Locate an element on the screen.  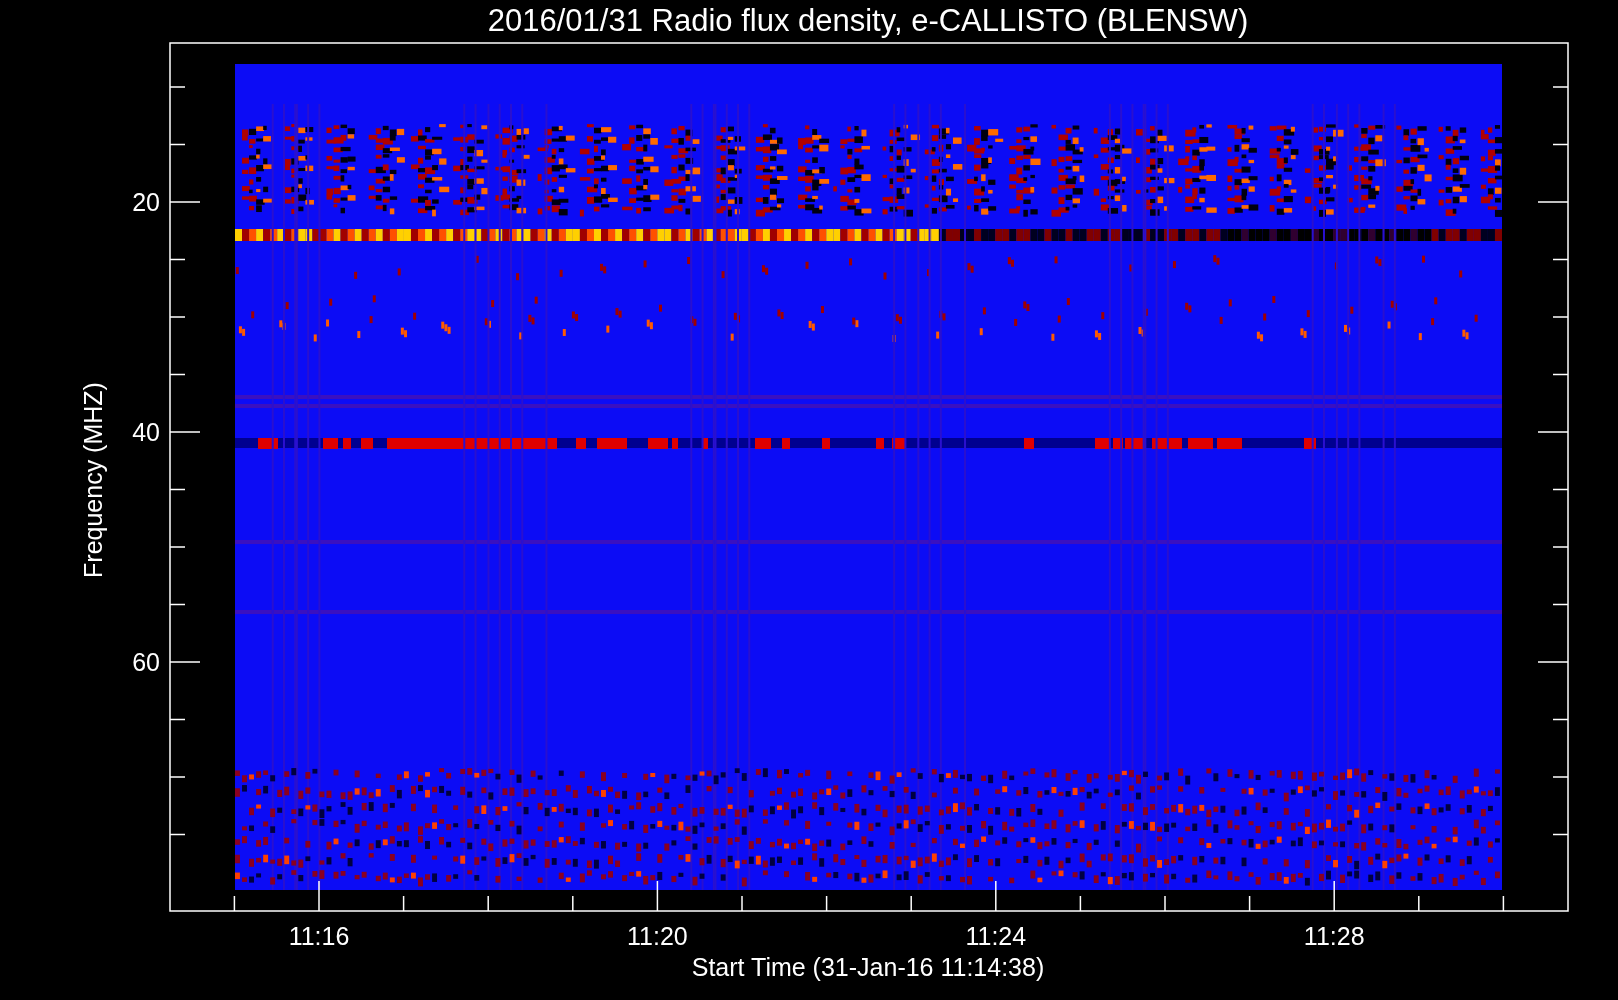
y-tick-label: 20 is located at coordinates (146, 202).